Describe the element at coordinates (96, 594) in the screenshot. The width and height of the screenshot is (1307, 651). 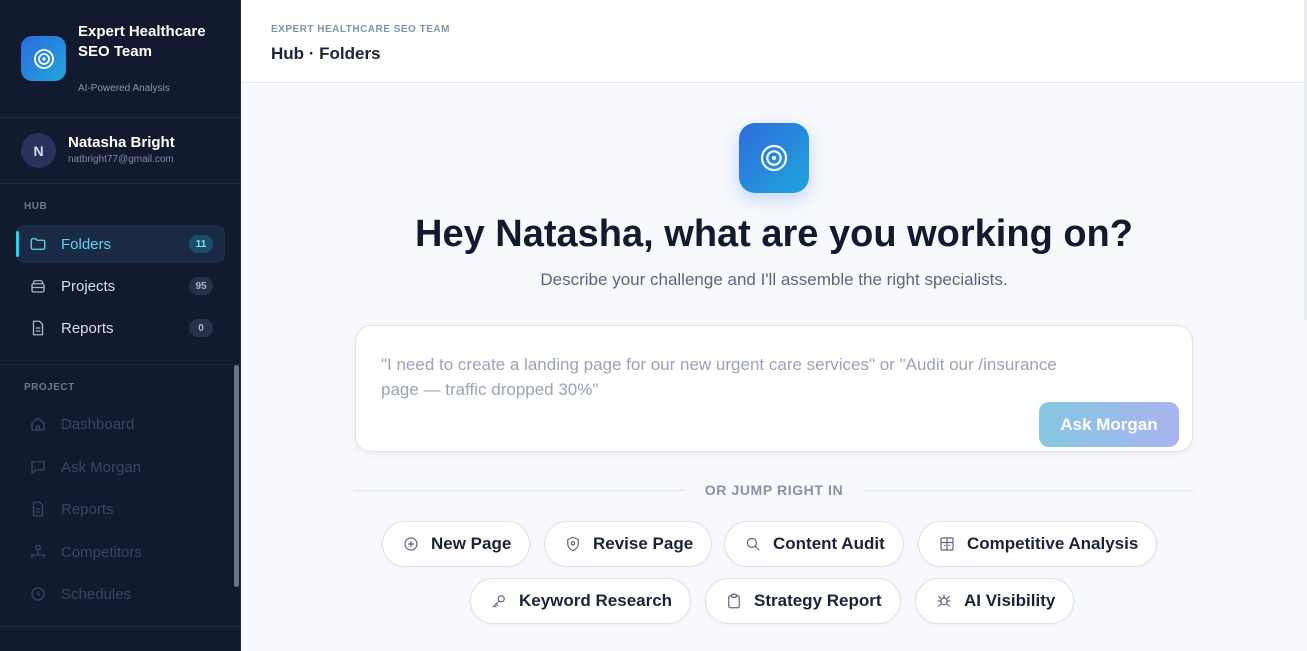
I see `sidebar-item-label: Schedules` at that location.